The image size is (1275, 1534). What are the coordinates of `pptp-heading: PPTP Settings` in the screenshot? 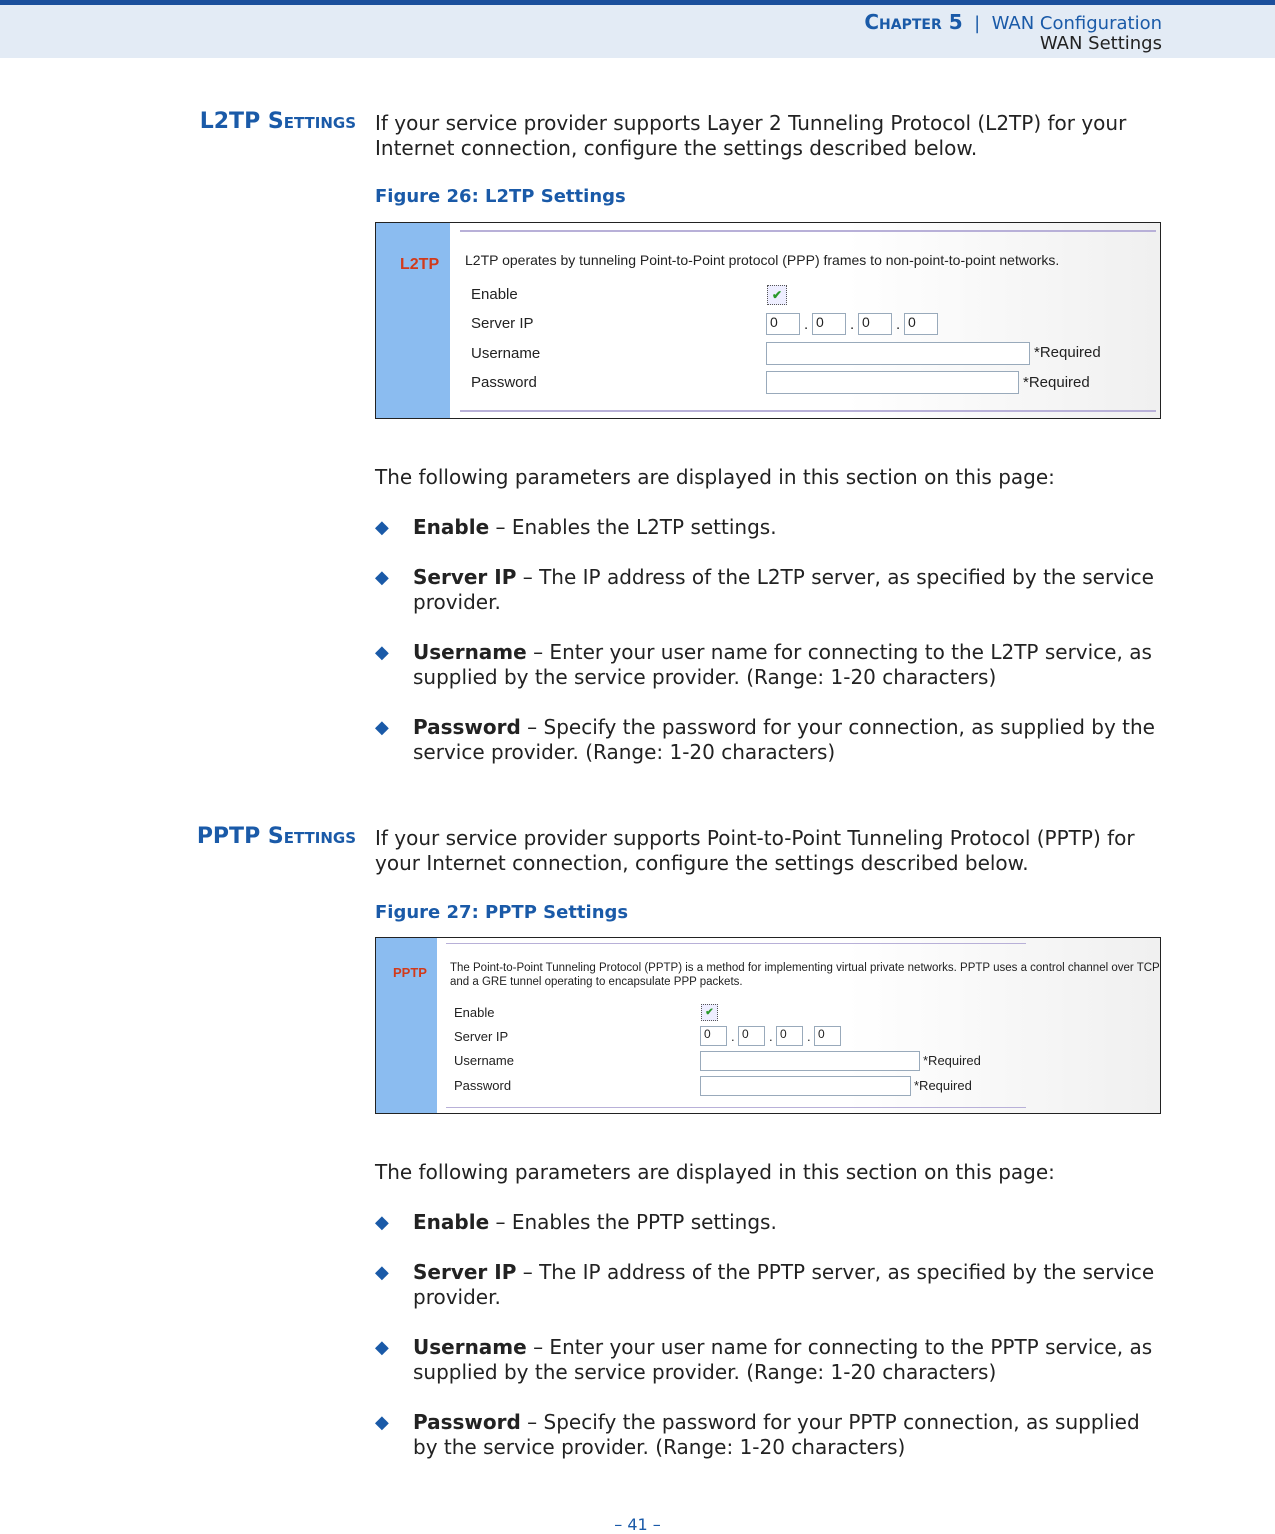 It's located at (276, 836).